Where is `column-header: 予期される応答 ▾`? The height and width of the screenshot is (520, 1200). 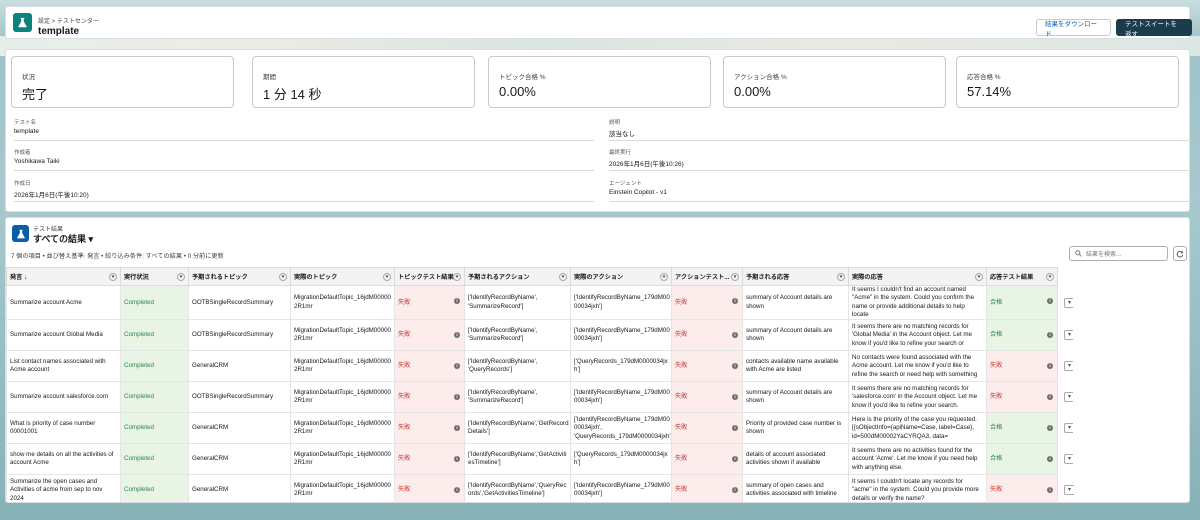 column-header: 予期される応答 ▾ is located at coordinates (795, 276).